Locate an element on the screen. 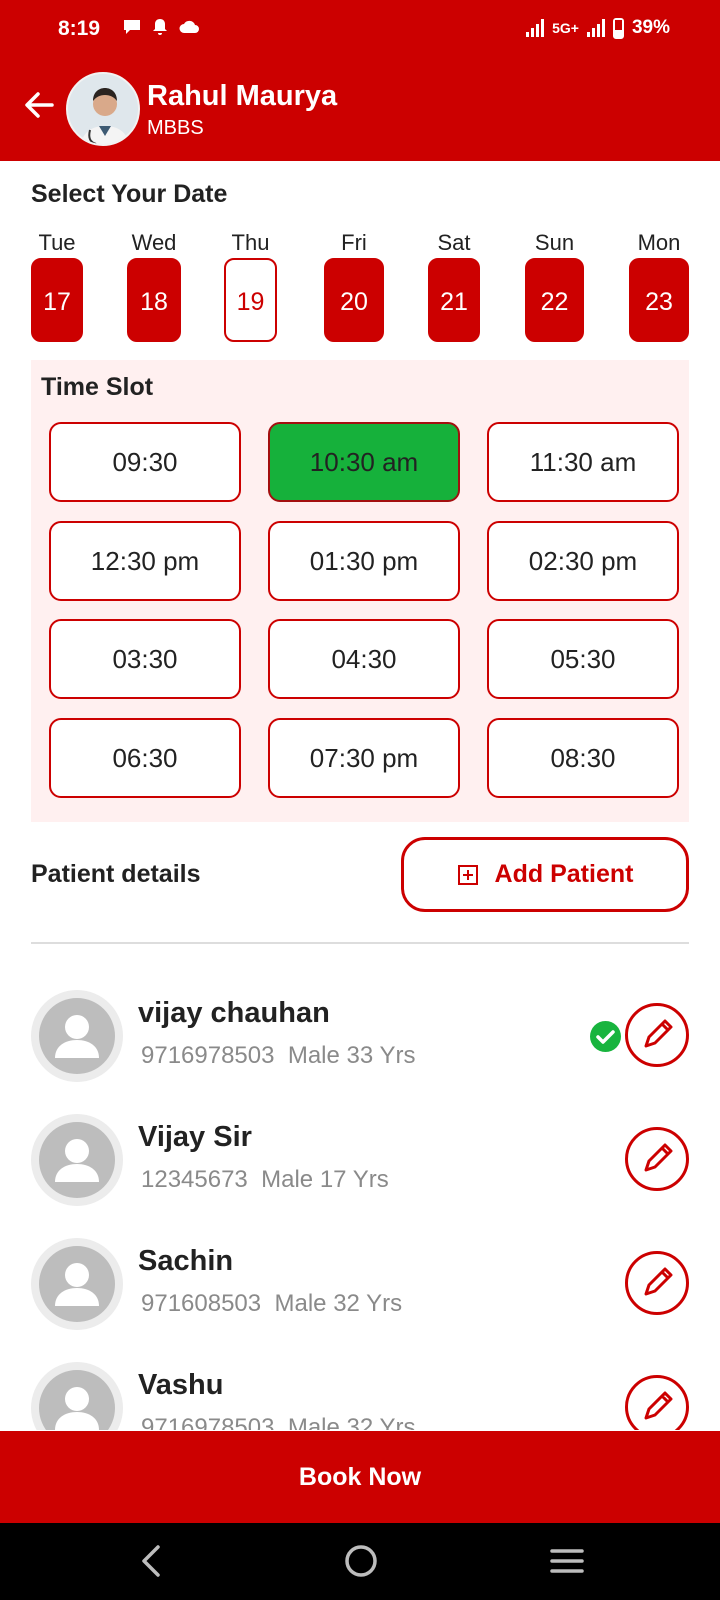 The height and width of the screenshot is (1600, 720). bell-icon is located at coordinates (160, 27).